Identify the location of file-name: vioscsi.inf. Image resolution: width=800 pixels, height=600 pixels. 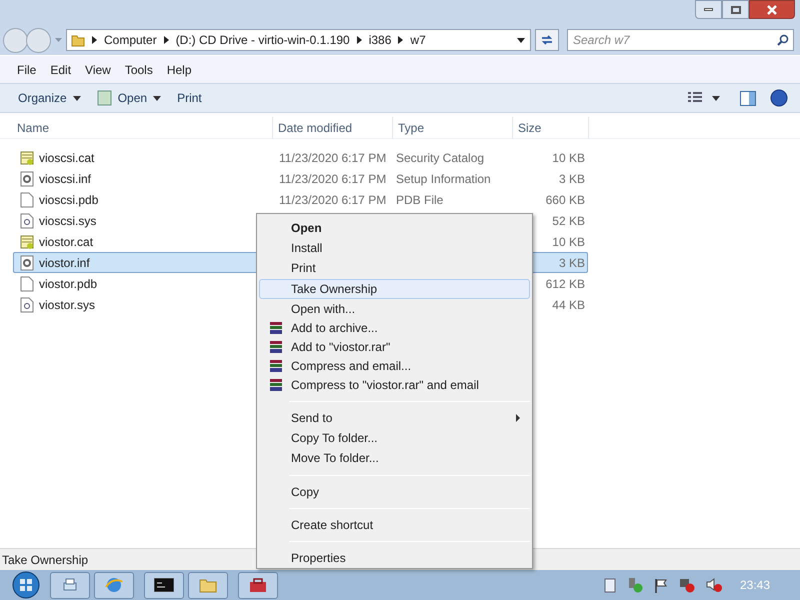
(65, 179).